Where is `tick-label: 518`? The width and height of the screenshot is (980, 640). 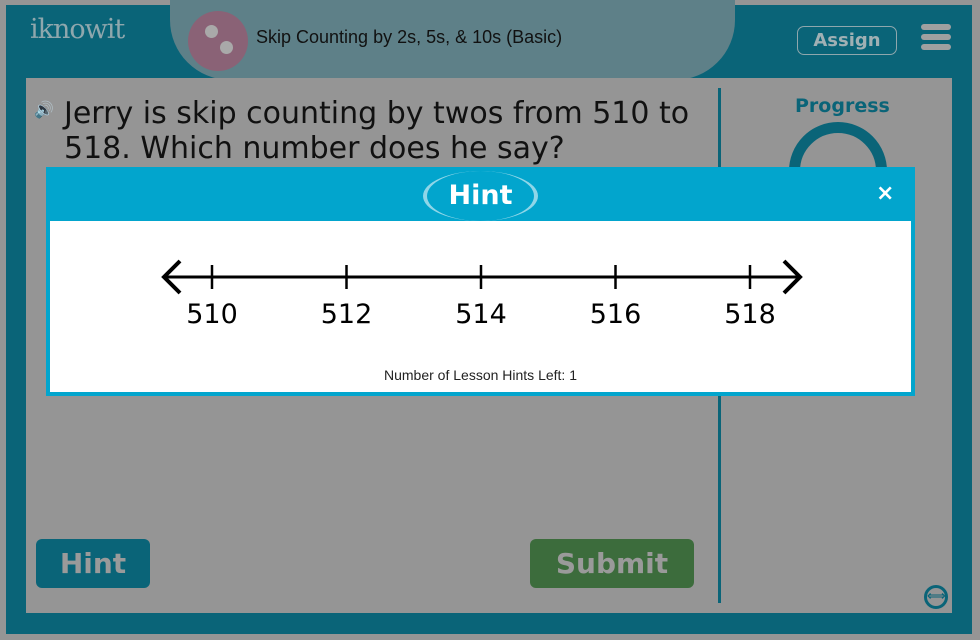
tick-label: 518 is located at coordinates (750, 314).